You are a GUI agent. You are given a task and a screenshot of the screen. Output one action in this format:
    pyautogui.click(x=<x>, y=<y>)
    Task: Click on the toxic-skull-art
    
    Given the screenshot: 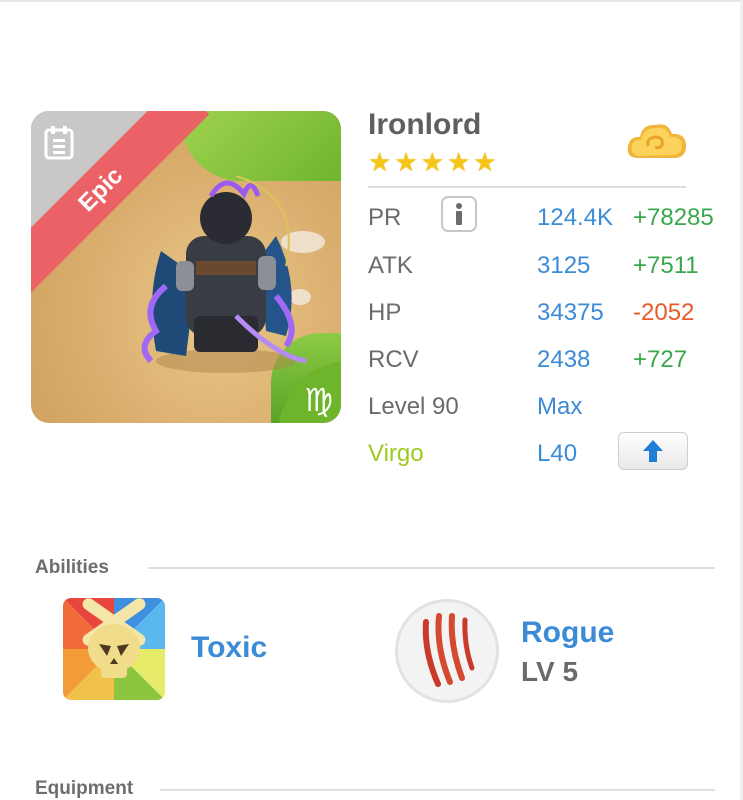 What is the action you would take?
    pyautogui.click(x=114, y=649)
    